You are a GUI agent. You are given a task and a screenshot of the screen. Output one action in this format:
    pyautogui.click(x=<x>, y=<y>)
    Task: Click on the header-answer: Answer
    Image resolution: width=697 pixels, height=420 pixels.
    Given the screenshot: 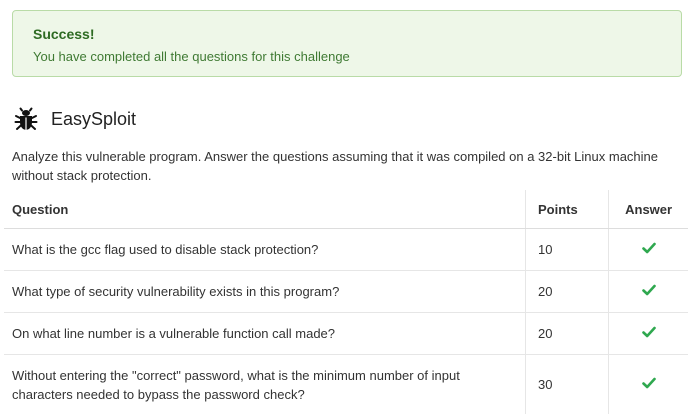 What is the action you would take?
    pyautogui.click(x=648, y=209)
    